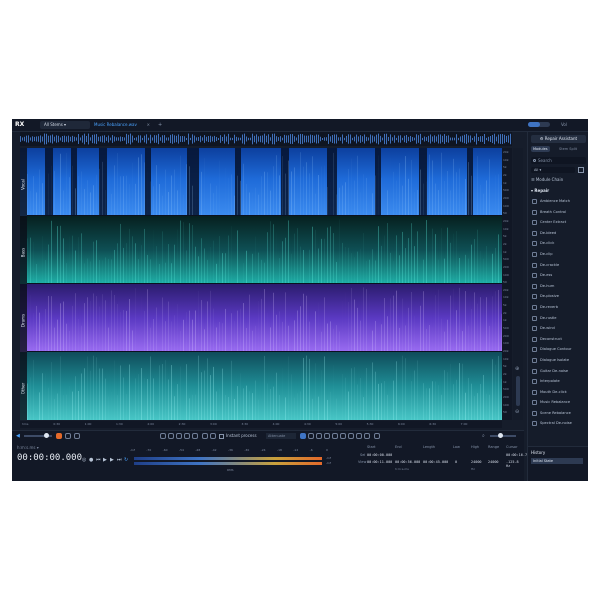 Image resolution: width=600 pixels, height=600 pixels. I want to click on waveform-spectrogram-slider, so click(38, 435).